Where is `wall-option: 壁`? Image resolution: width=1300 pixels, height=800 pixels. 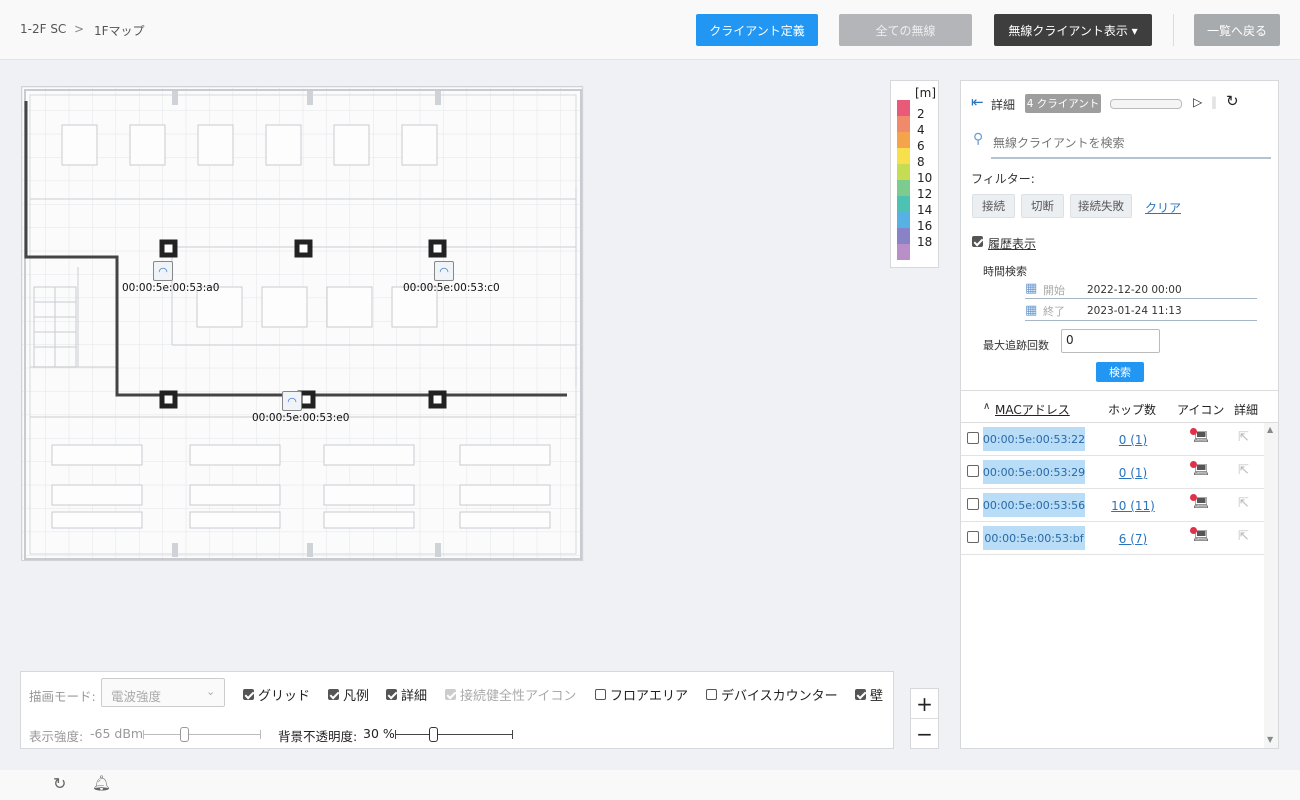 wall-option: 壁 is located at coordinates (869, 694).